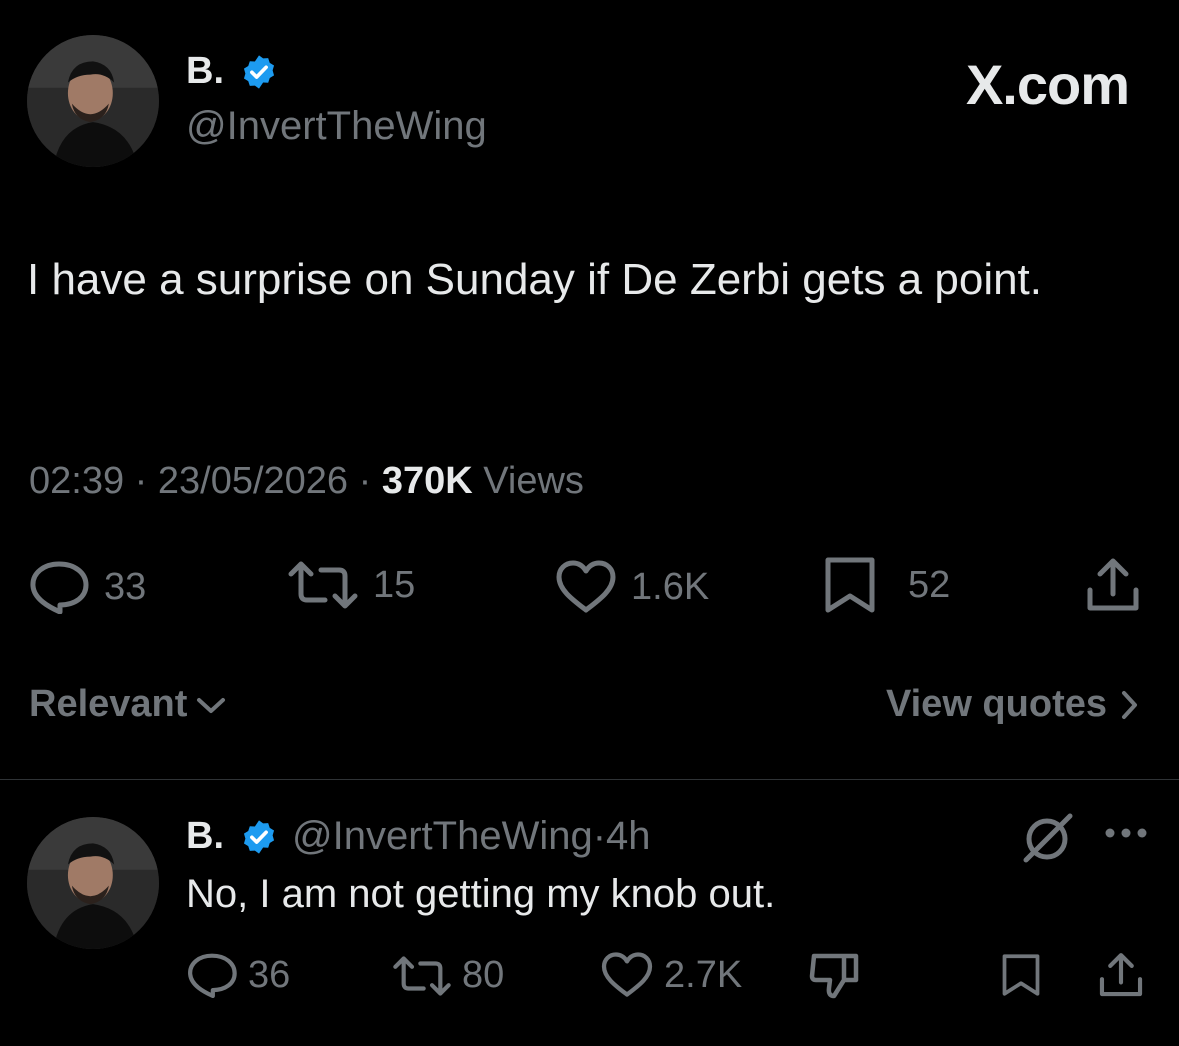 The height and width of the screenshot is (1046, 1179). What do you see at coordinates (427, 481) in the screenshot?
I see `views-count: 370K` at bounding box center [427, 481].